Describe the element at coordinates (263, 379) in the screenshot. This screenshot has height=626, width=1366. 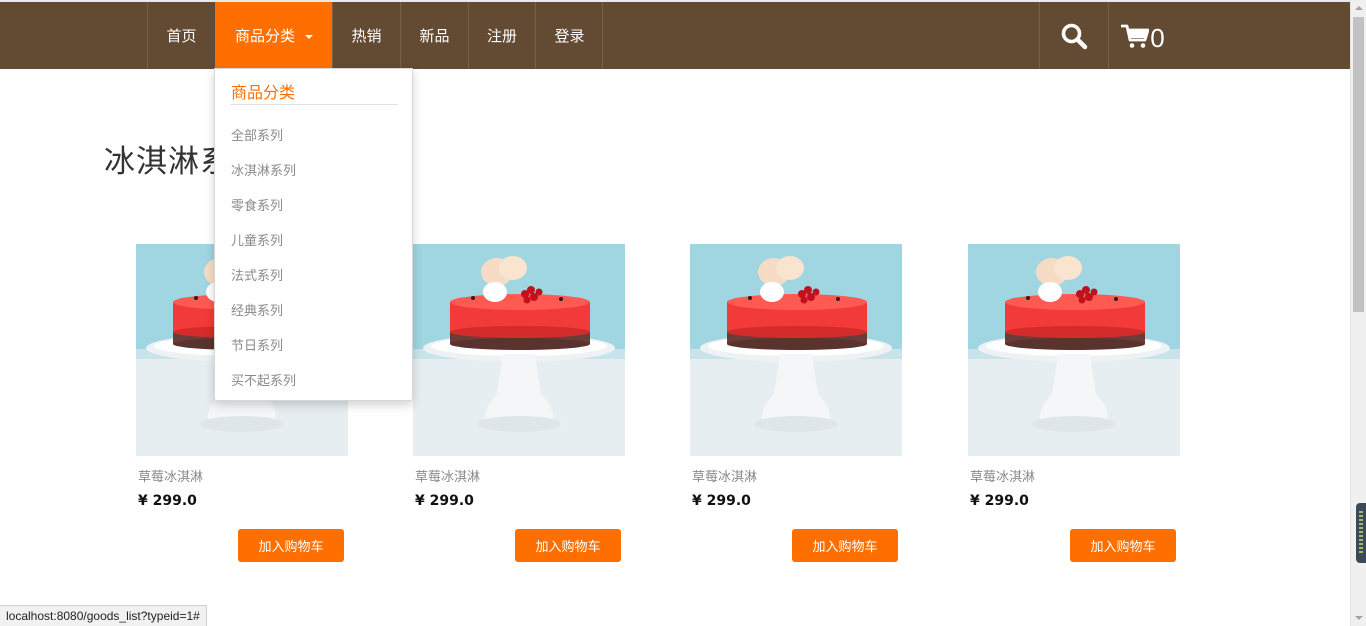
I see `dropdown-item-unaffordable: 买不起系列` at that location.